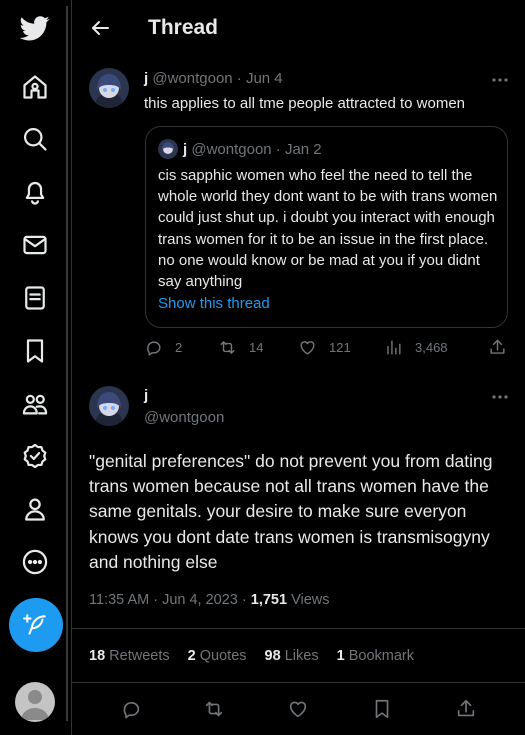  I want to click on explore-icon, so click(35, 139).